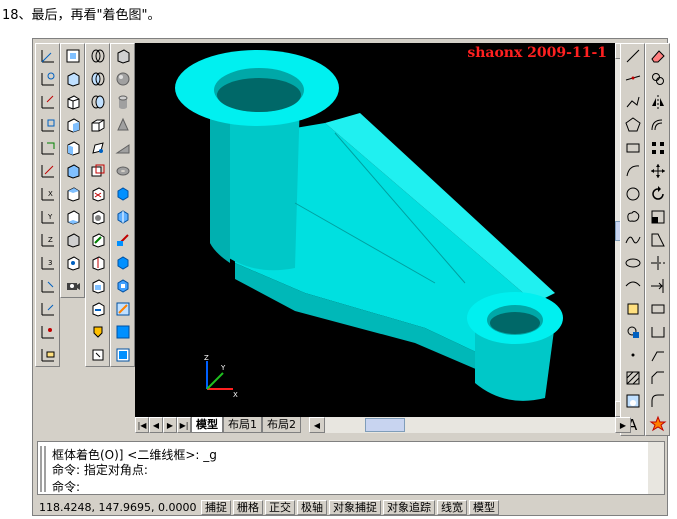 The height and width of the screenshot is (519, 677). Describe the element at coordinates (47, 262) in the screenshot. I see `ucs-icon: 3` at that location.